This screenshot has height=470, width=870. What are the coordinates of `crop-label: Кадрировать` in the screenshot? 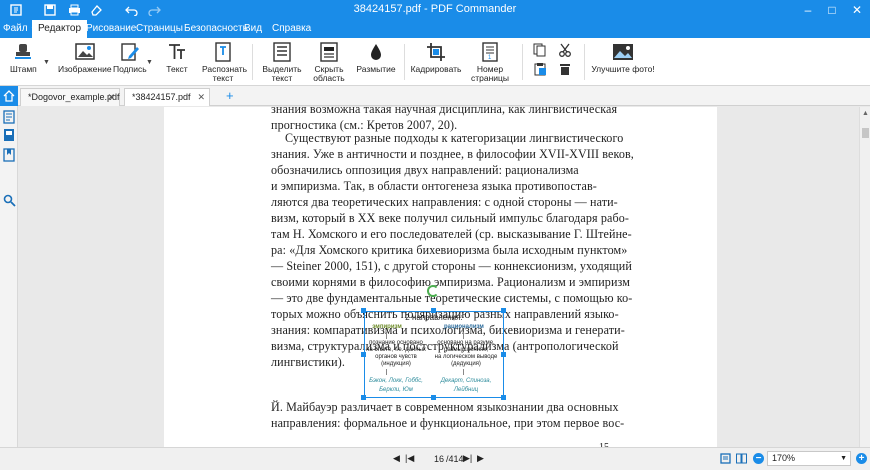 It's located at (436, 69).